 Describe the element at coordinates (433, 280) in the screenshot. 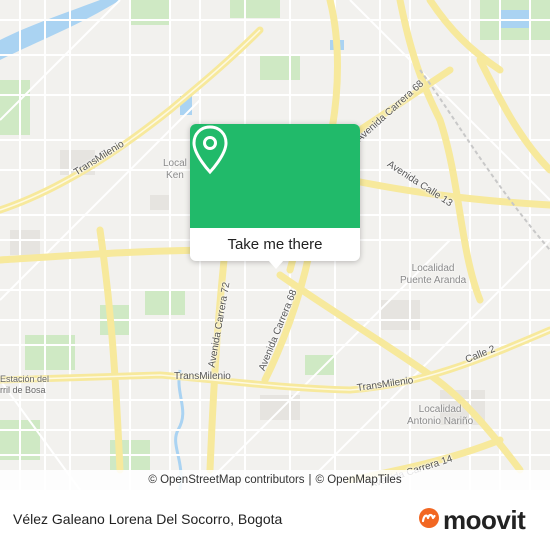

I see `puente-aranda-line2: Puente Aranda` at that location.